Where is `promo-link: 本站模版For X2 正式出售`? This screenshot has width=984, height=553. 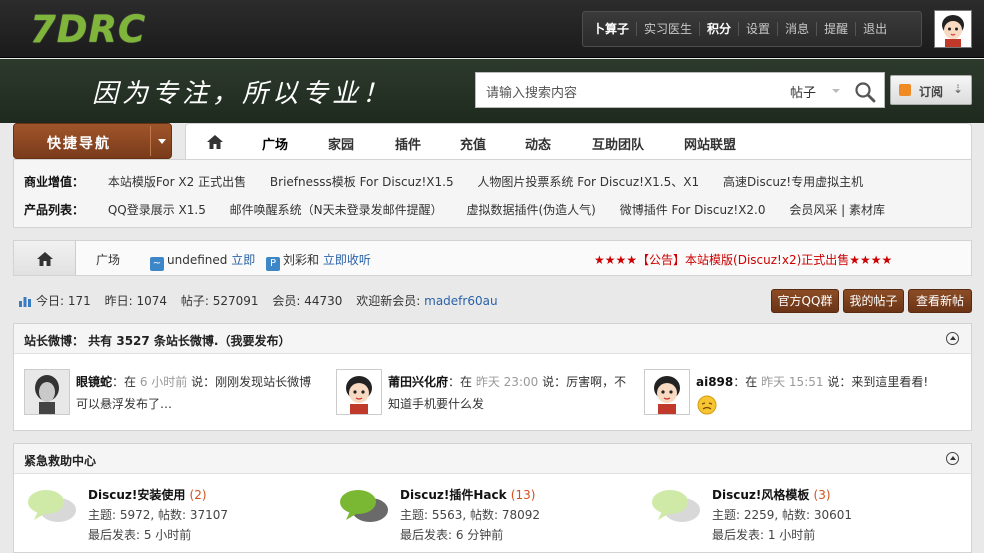 promo-link: 本站模版For X2 正式出售 is located at coordinates (177, 182).